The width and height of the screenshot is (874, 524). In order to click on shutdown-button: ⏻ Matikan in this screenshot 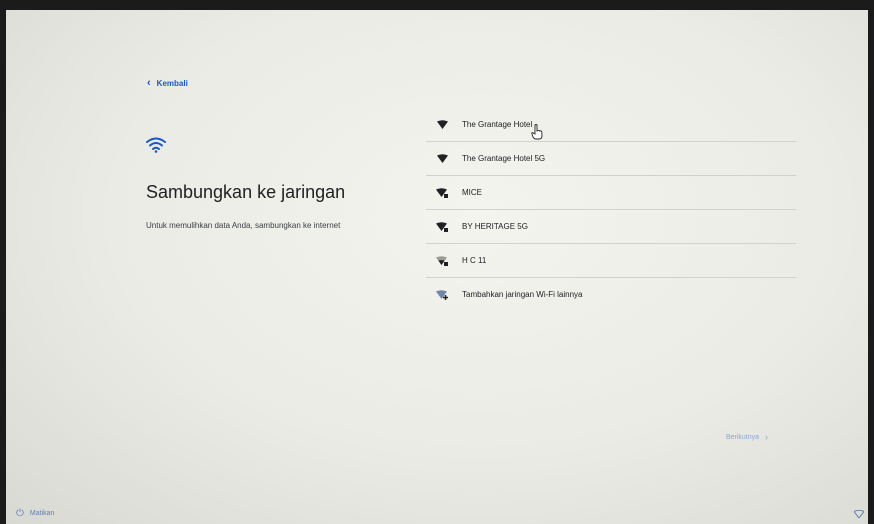, I will do `click(35, 513)`.